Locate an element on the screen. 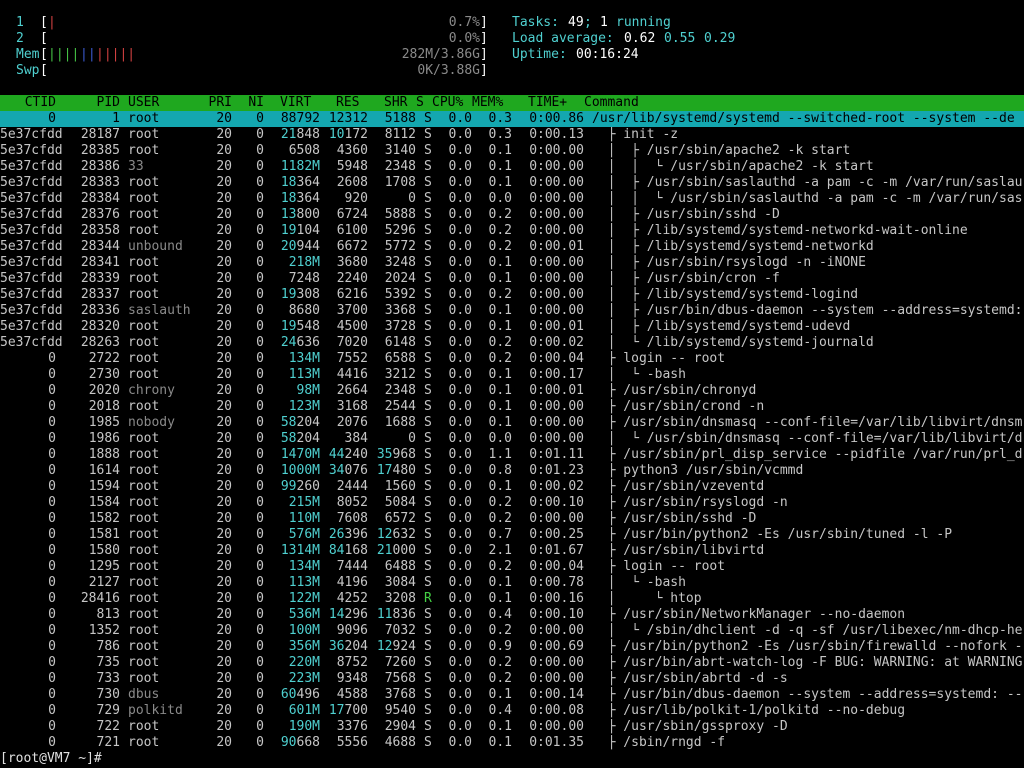 This screenshot has height=768, width=1024. col-time: TIME+ is located at coordinates (547, 103).